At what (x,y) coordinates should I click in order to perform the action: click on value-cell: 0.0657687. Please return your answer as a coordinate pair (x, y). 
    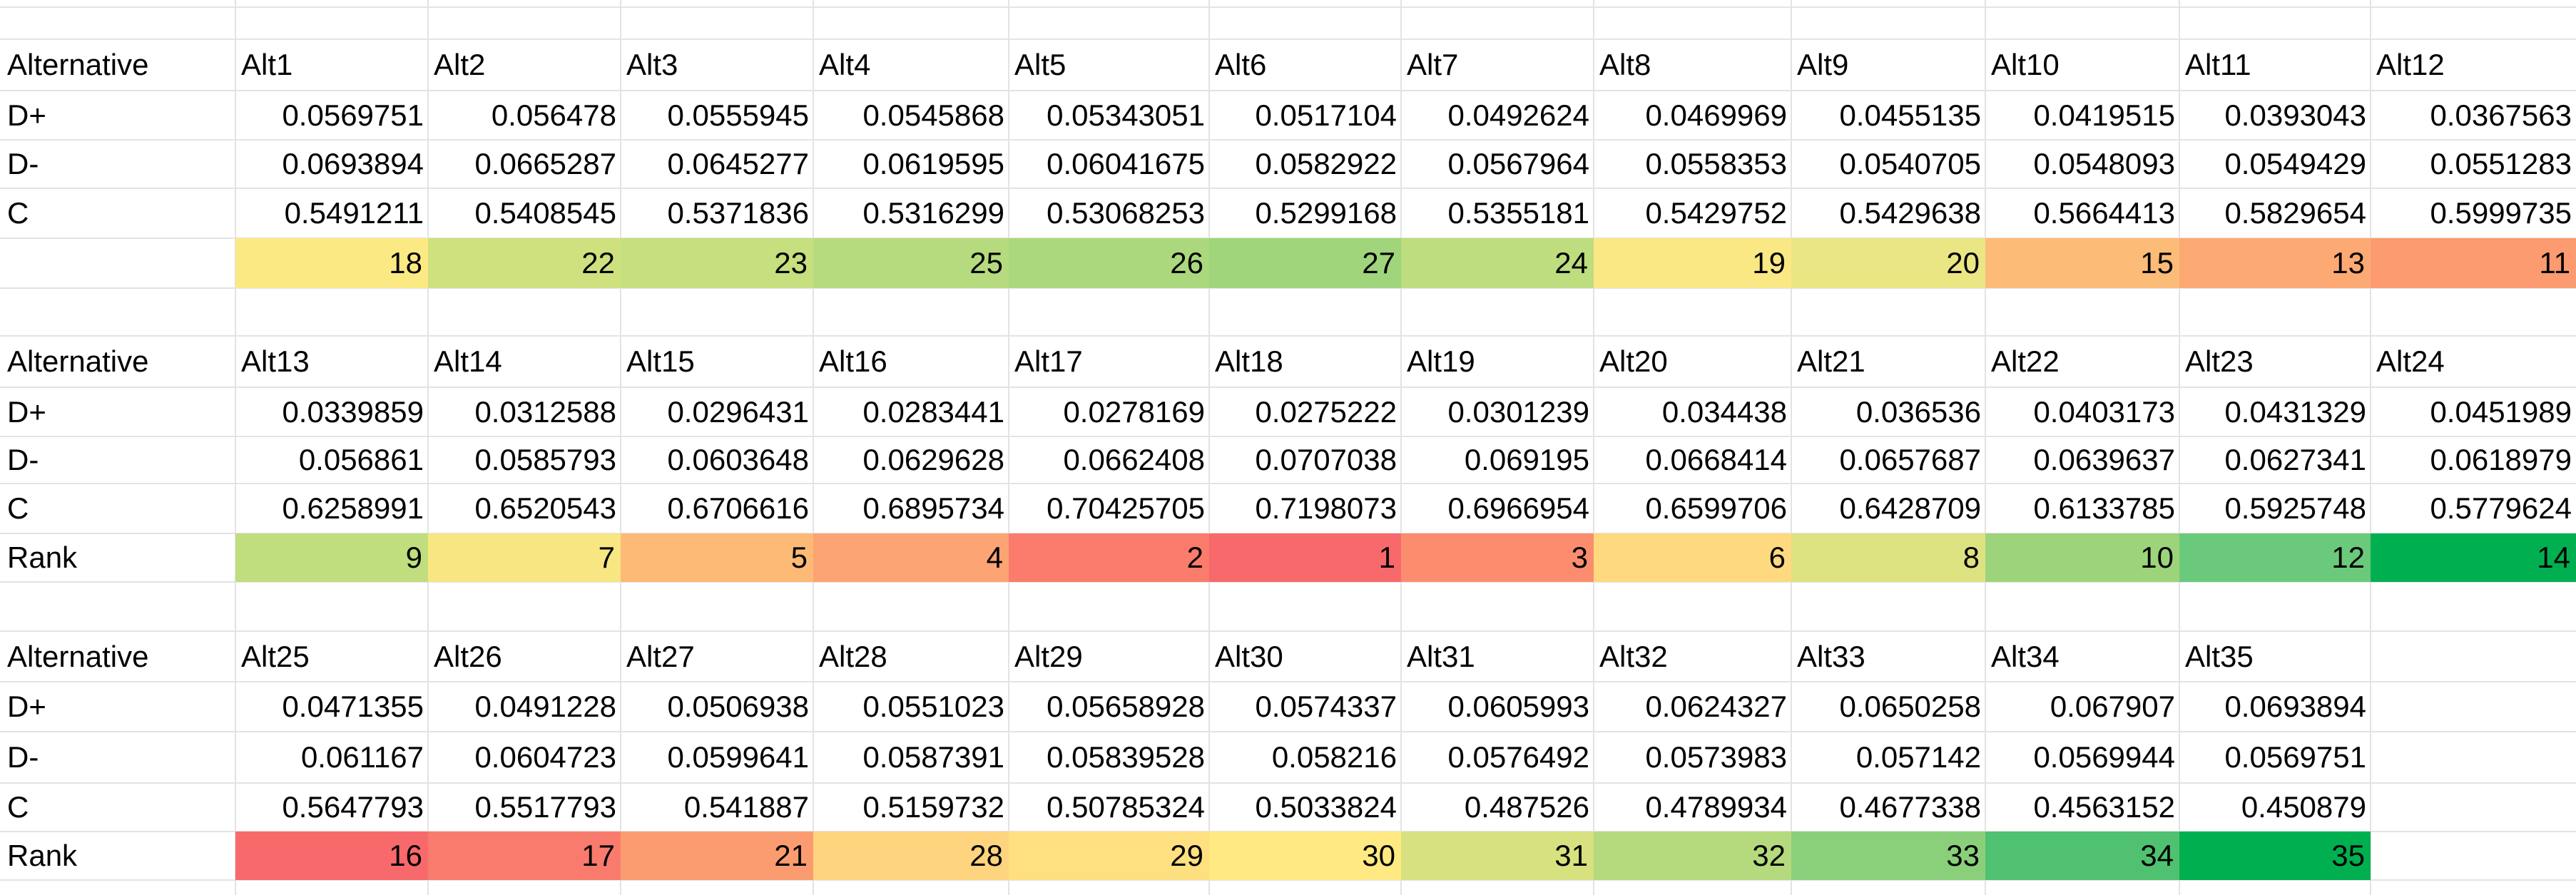
    Looking at the image, I should click on (1888, 460).